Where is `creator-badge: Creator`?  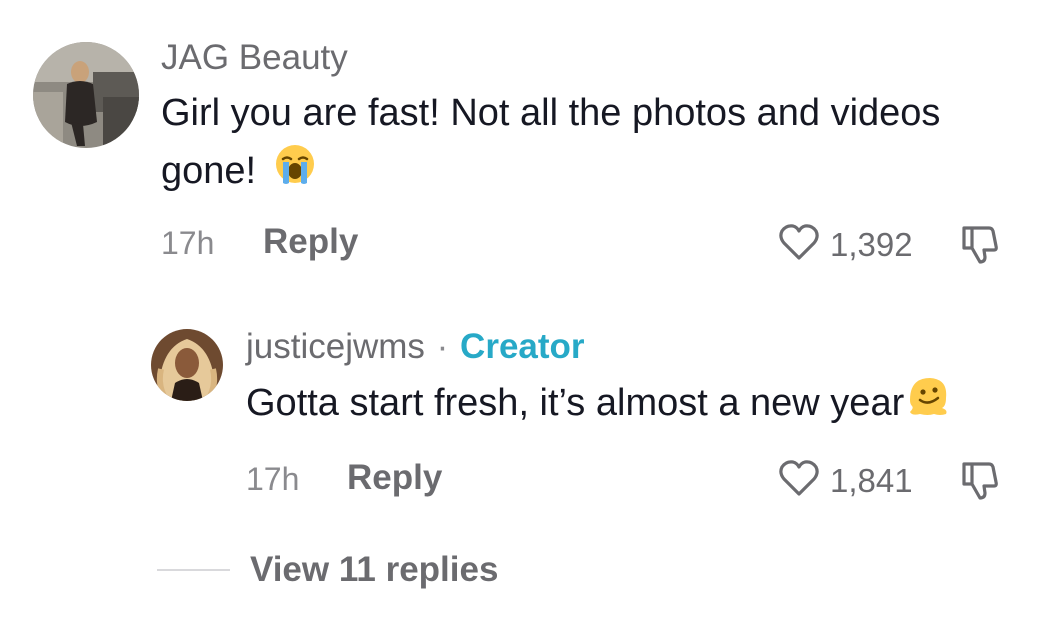
creator-badge: Creator is located at coordinates (522, 346).